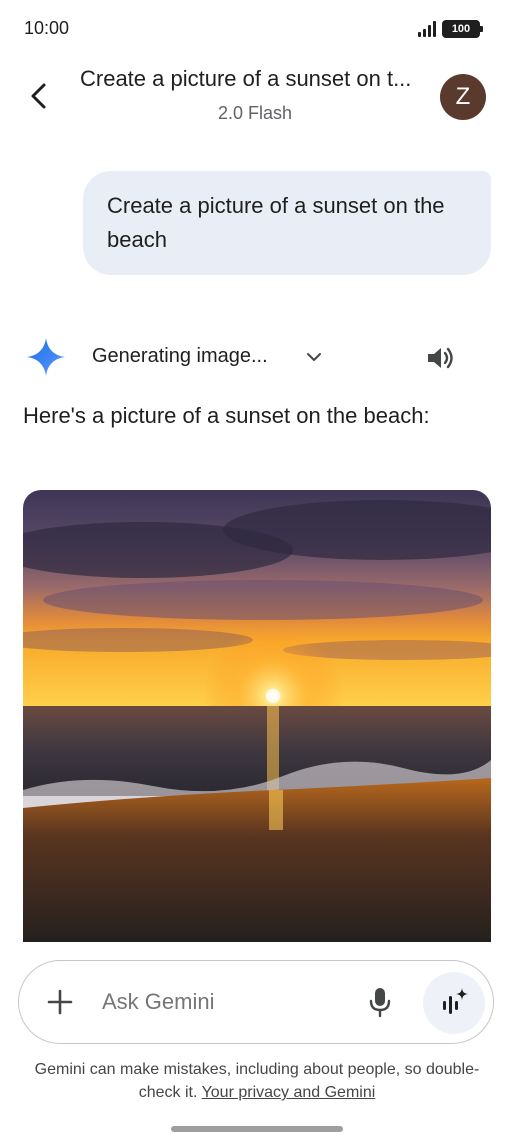 This screenshot has width=514, height=1142. What do you see at coordinates (380, 1002) in the screenshot?
I see `mic-icon` at bounding box center [380, 1002].